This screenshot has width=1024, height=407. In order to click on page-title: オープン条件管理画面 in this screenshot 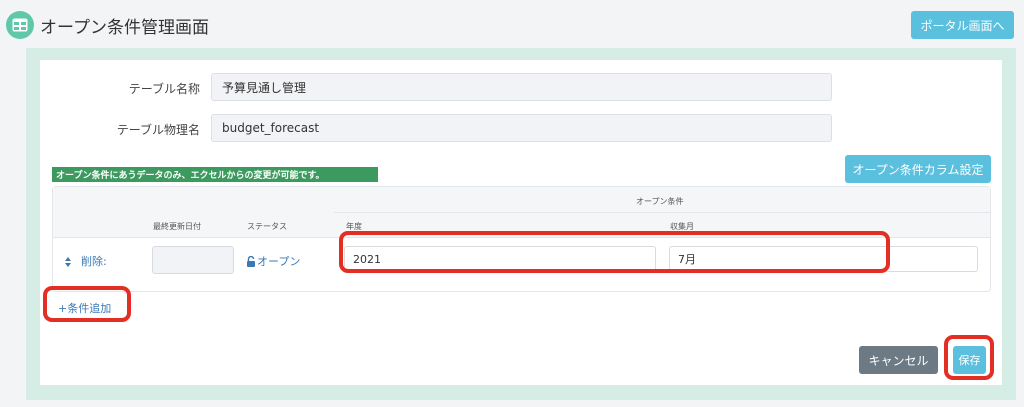, I will do `click(124, 28)`.